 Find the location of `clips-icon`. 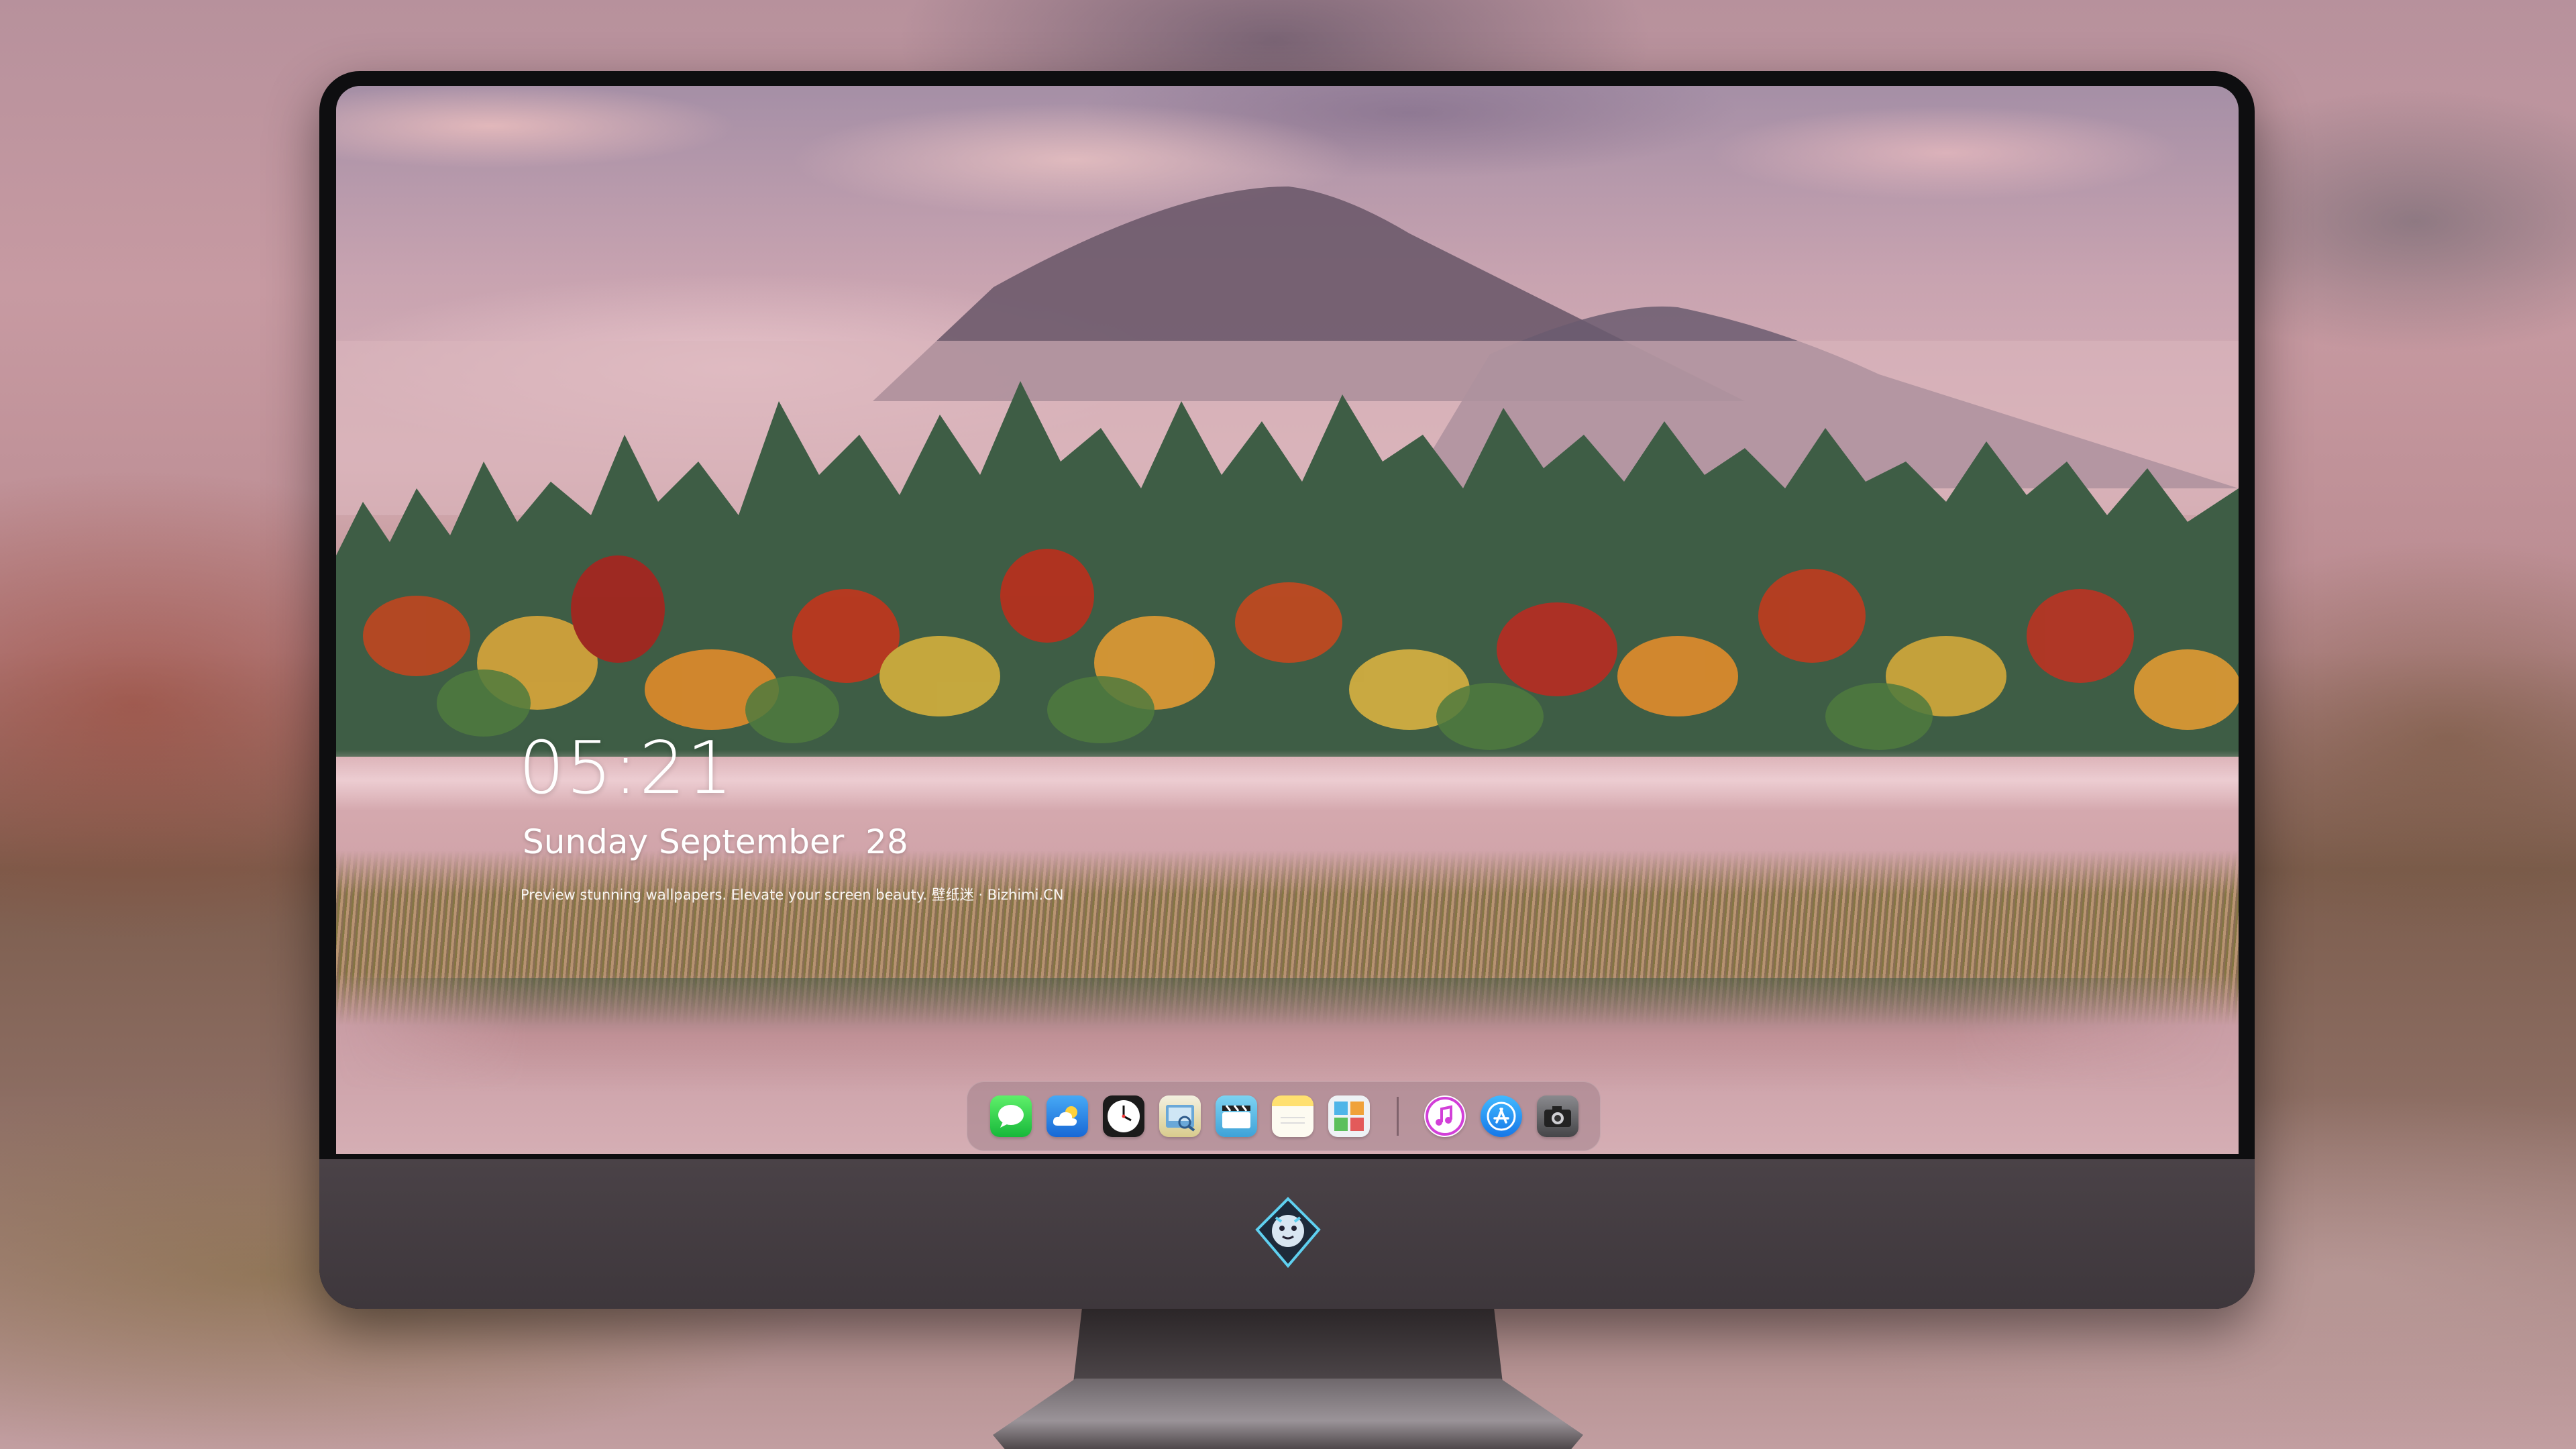

clips-icon is located at coordinates (1236, 1116).